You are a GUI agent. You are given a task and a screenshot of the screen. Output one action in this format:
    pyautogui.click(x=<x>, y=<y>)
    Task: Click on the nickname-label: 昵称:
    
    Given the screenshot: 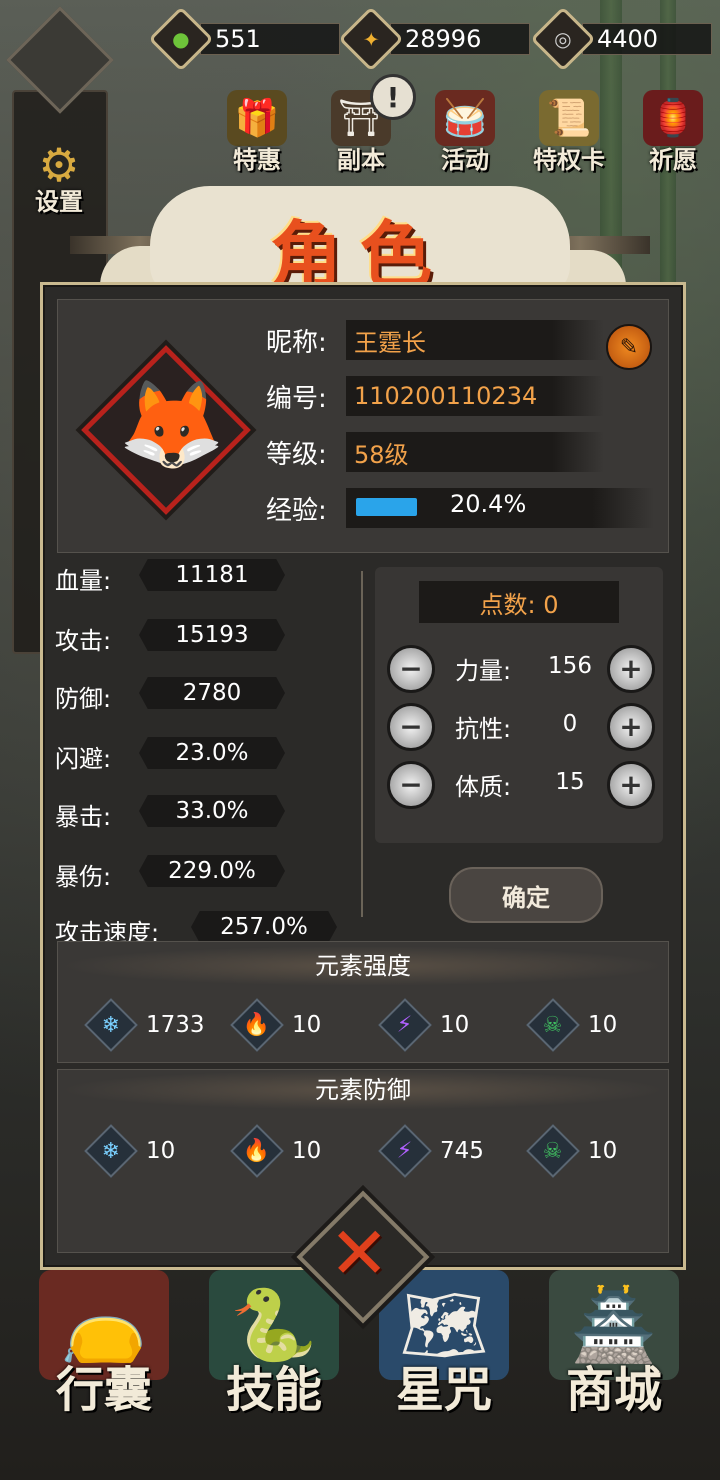 What is the action you would take?
    pyautogui.click(x=296, y=343)
    